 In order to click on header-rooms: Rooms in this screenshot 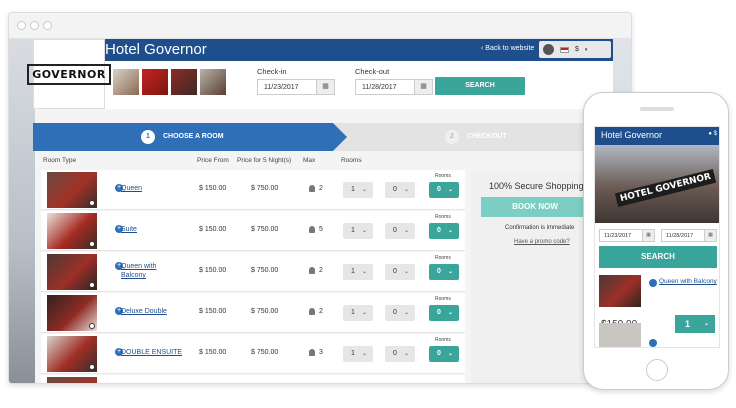, I will do `click(351, 160)`.